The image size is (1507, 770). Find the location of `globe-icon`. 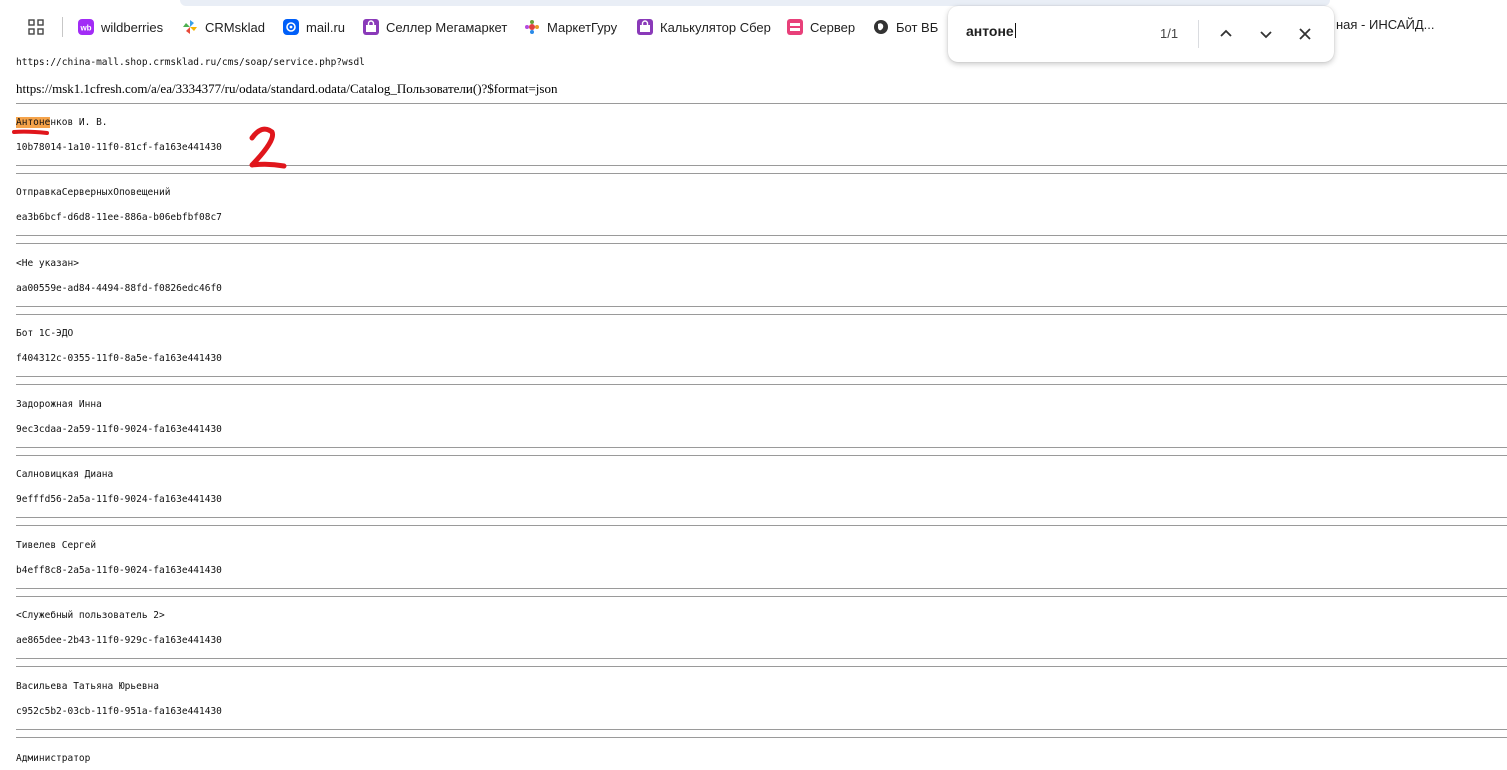

globe-icon is located at coordinates (881, 27).